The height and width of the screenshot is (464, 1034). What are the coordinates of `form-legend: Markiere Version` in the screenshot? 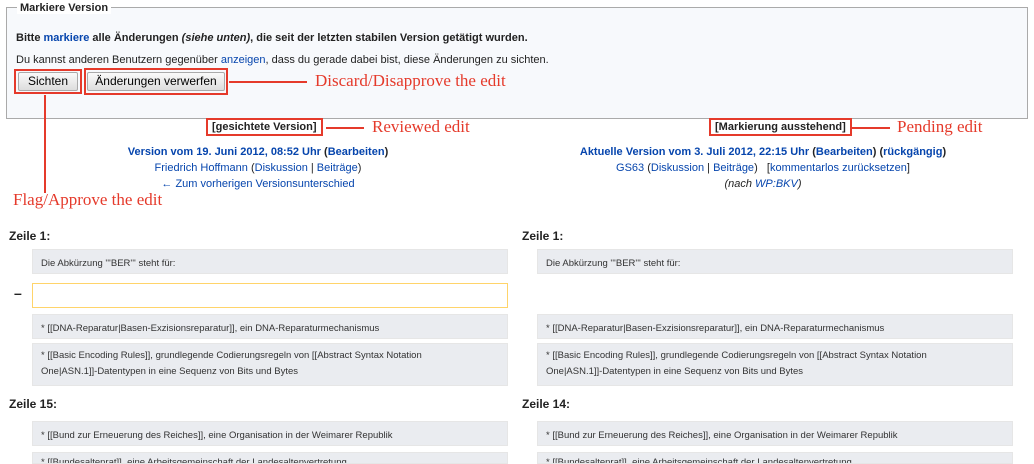 It's located at (64, 8).